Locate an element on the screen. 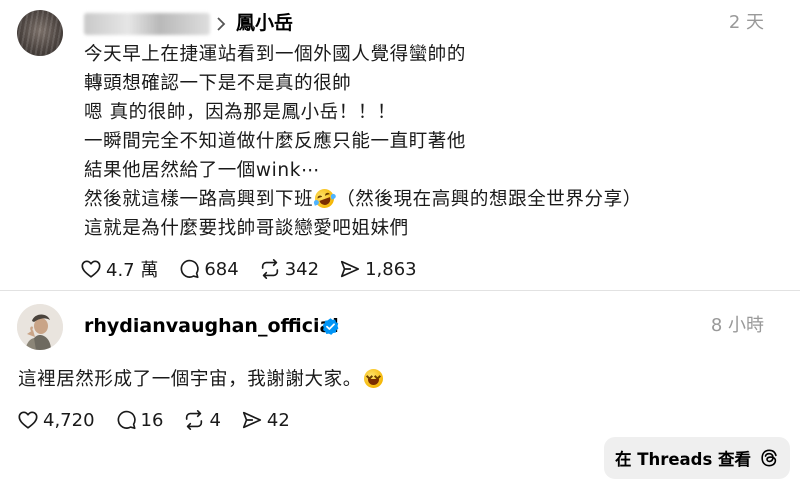 The width and height of the screenshot is (800, 493). post-line-part: 然後就這樣一路高興到下班 is located at coordinates (199, 199).